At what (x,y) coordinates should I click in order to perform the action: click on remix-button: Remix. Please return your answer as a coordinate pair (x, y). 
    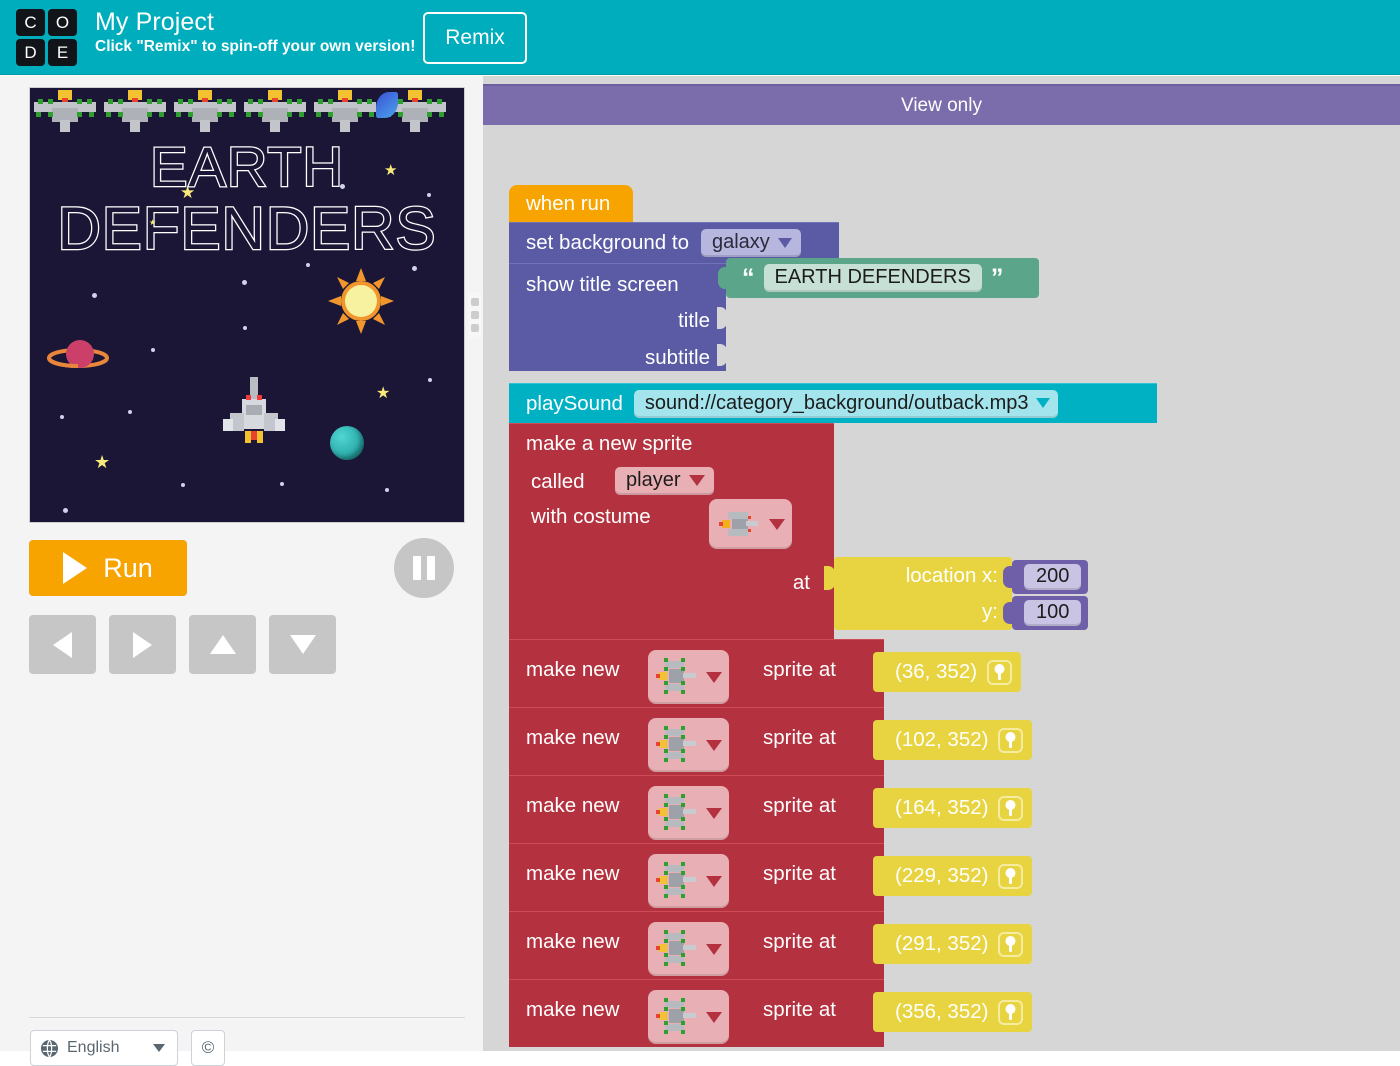
    Looking at the image, I should click on (475, 38).